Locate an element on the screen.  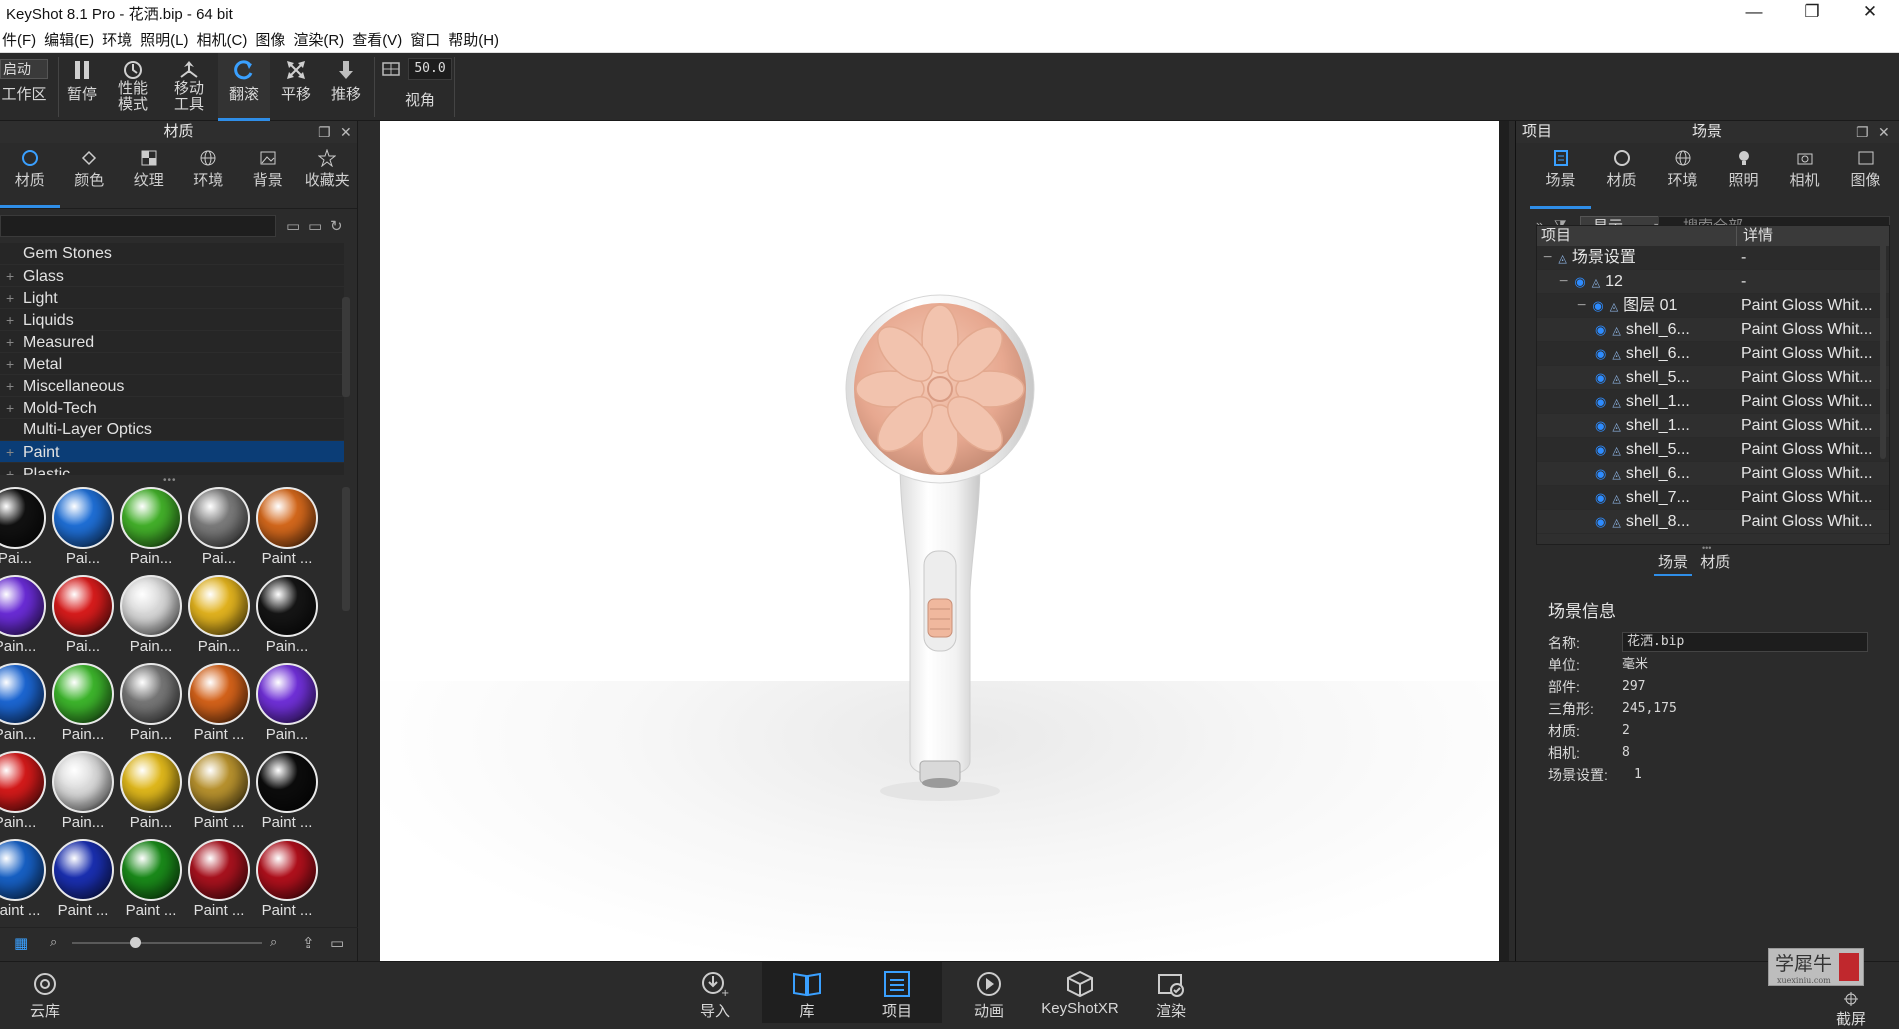
zoom-in-icon: ⌕ is located at coordinates (273, 942).